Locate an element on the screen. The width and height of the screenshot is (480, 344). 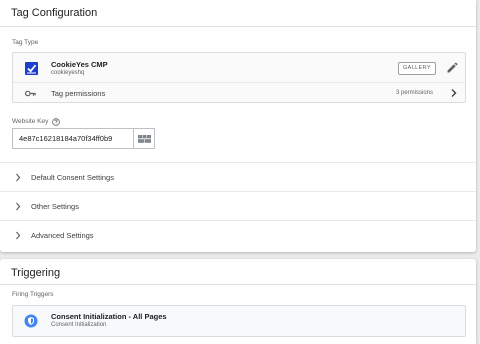
tag-name: CookieYes CMP is located at coordinates (79, 64).